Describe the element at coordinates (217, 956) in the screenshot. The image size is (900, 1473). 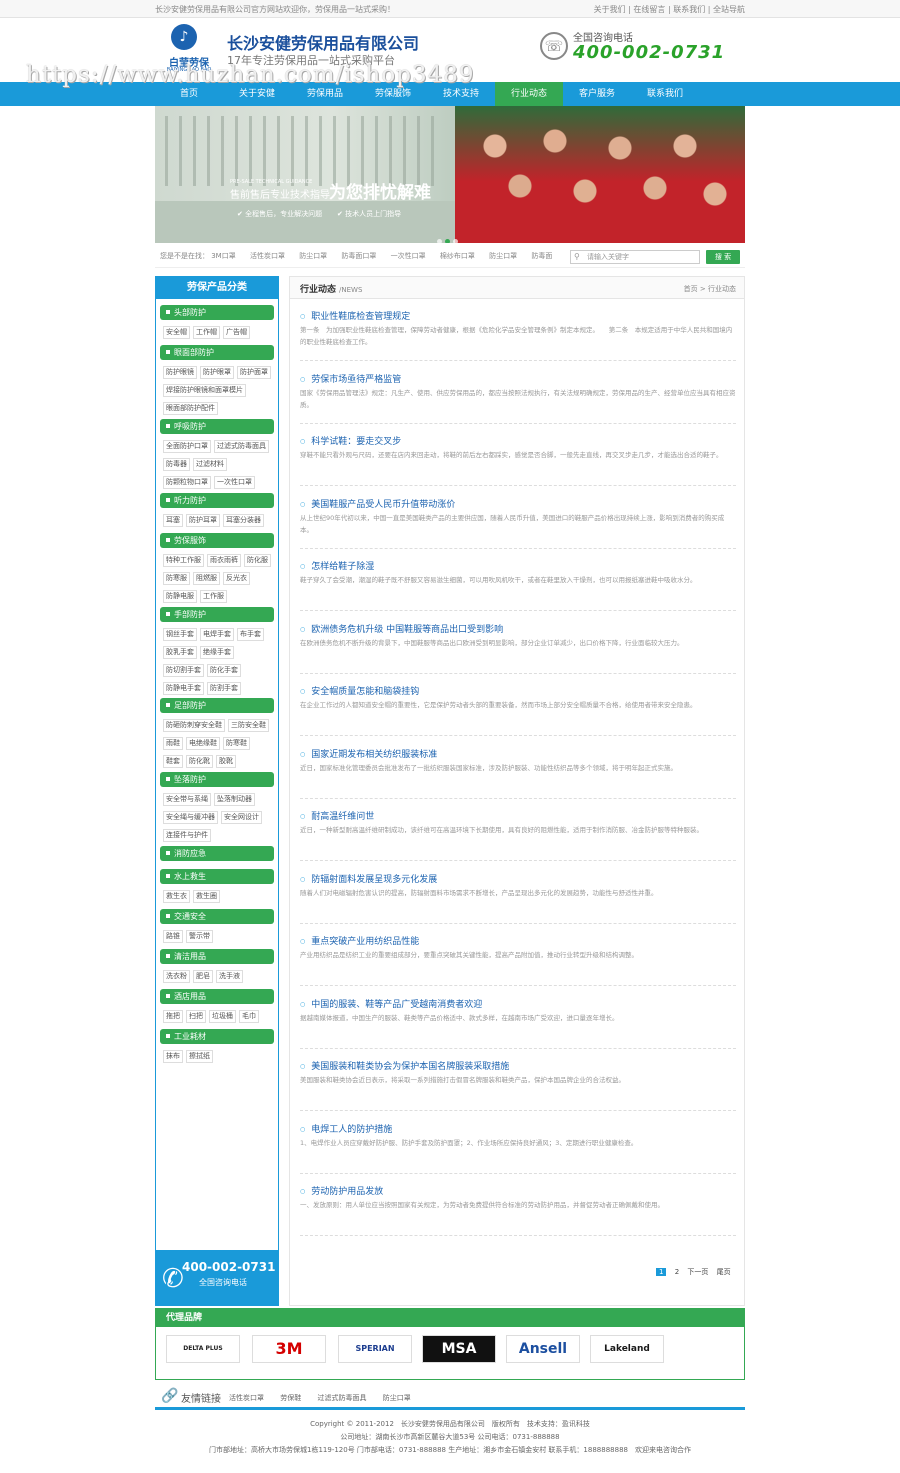
I see `sidebar-category: 清洁用品` at that location.